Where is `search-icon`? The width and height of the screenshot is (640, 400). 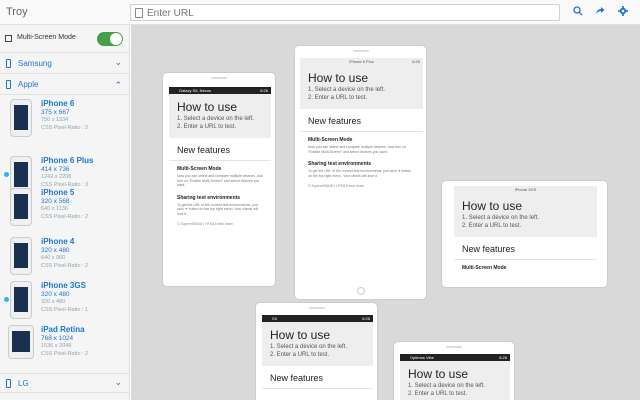 search-icon is located at coordinates (578, 13).